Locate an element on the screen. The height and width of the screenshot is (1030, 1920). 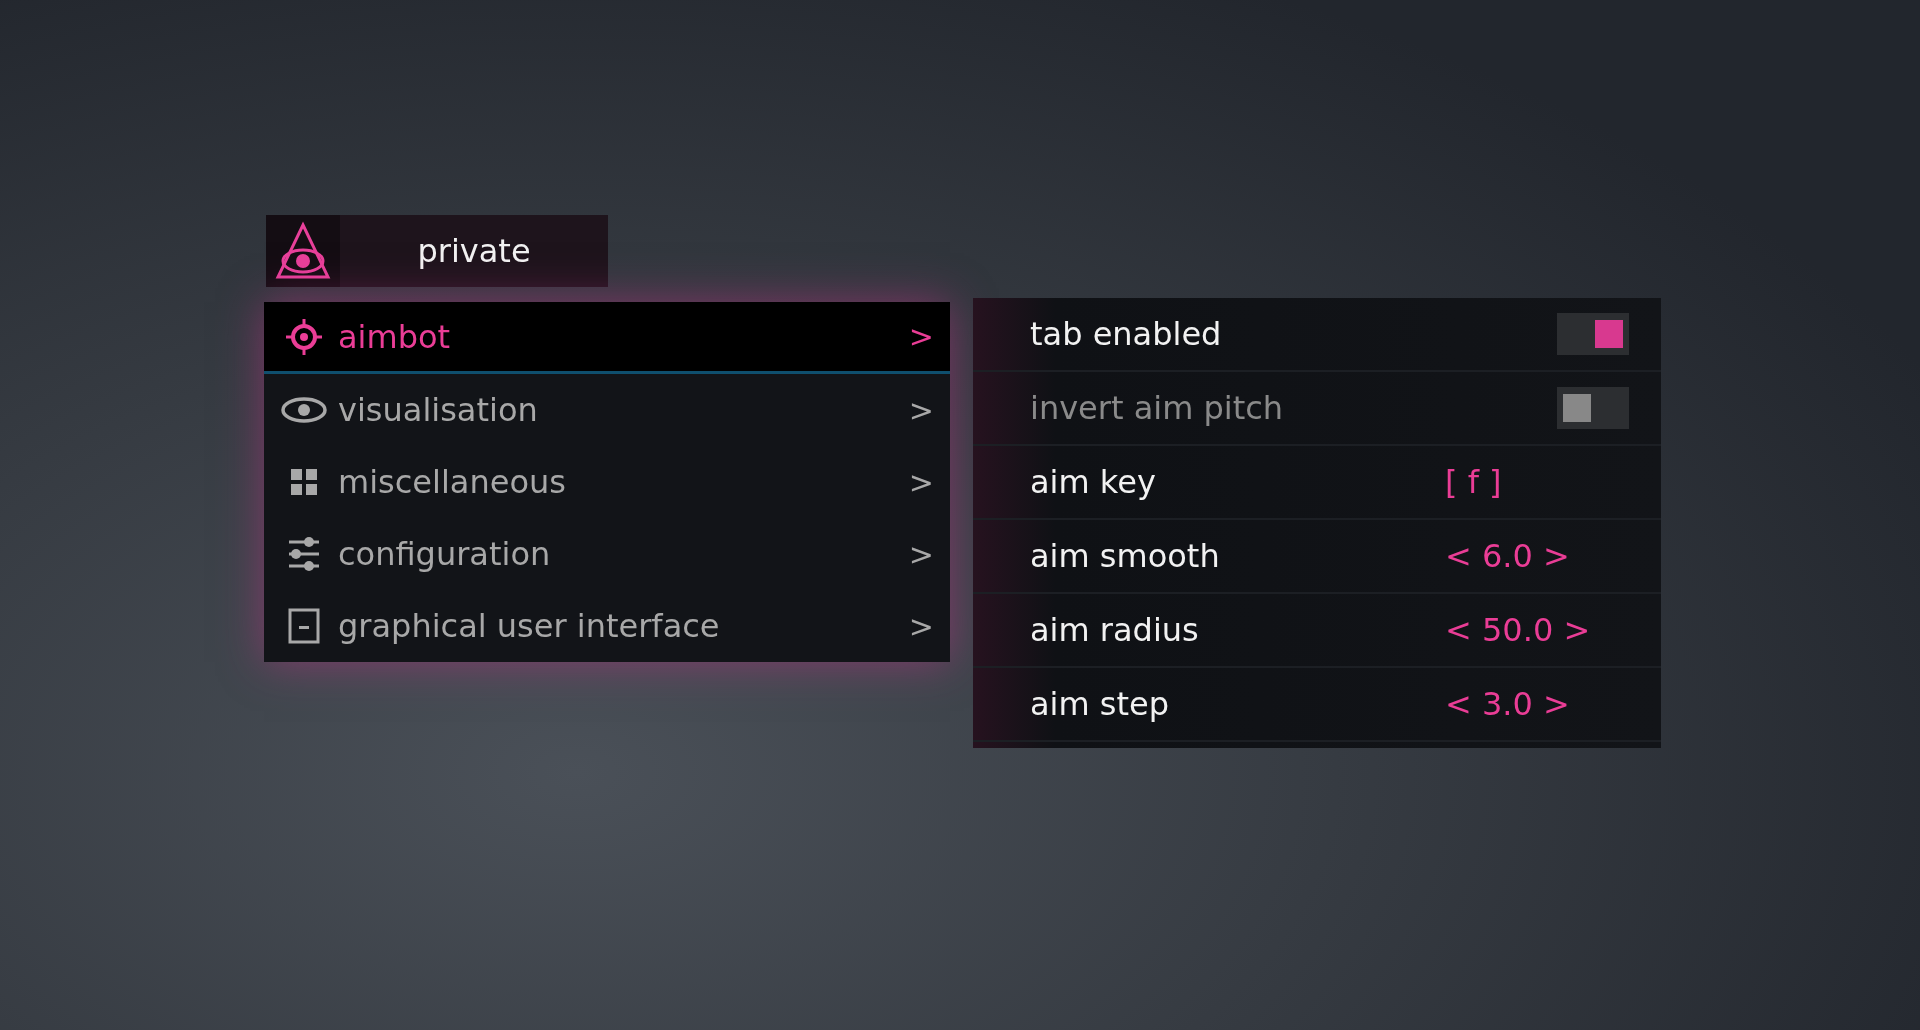
option-label: invert aim pitch is located at coordinates (1157, 408).